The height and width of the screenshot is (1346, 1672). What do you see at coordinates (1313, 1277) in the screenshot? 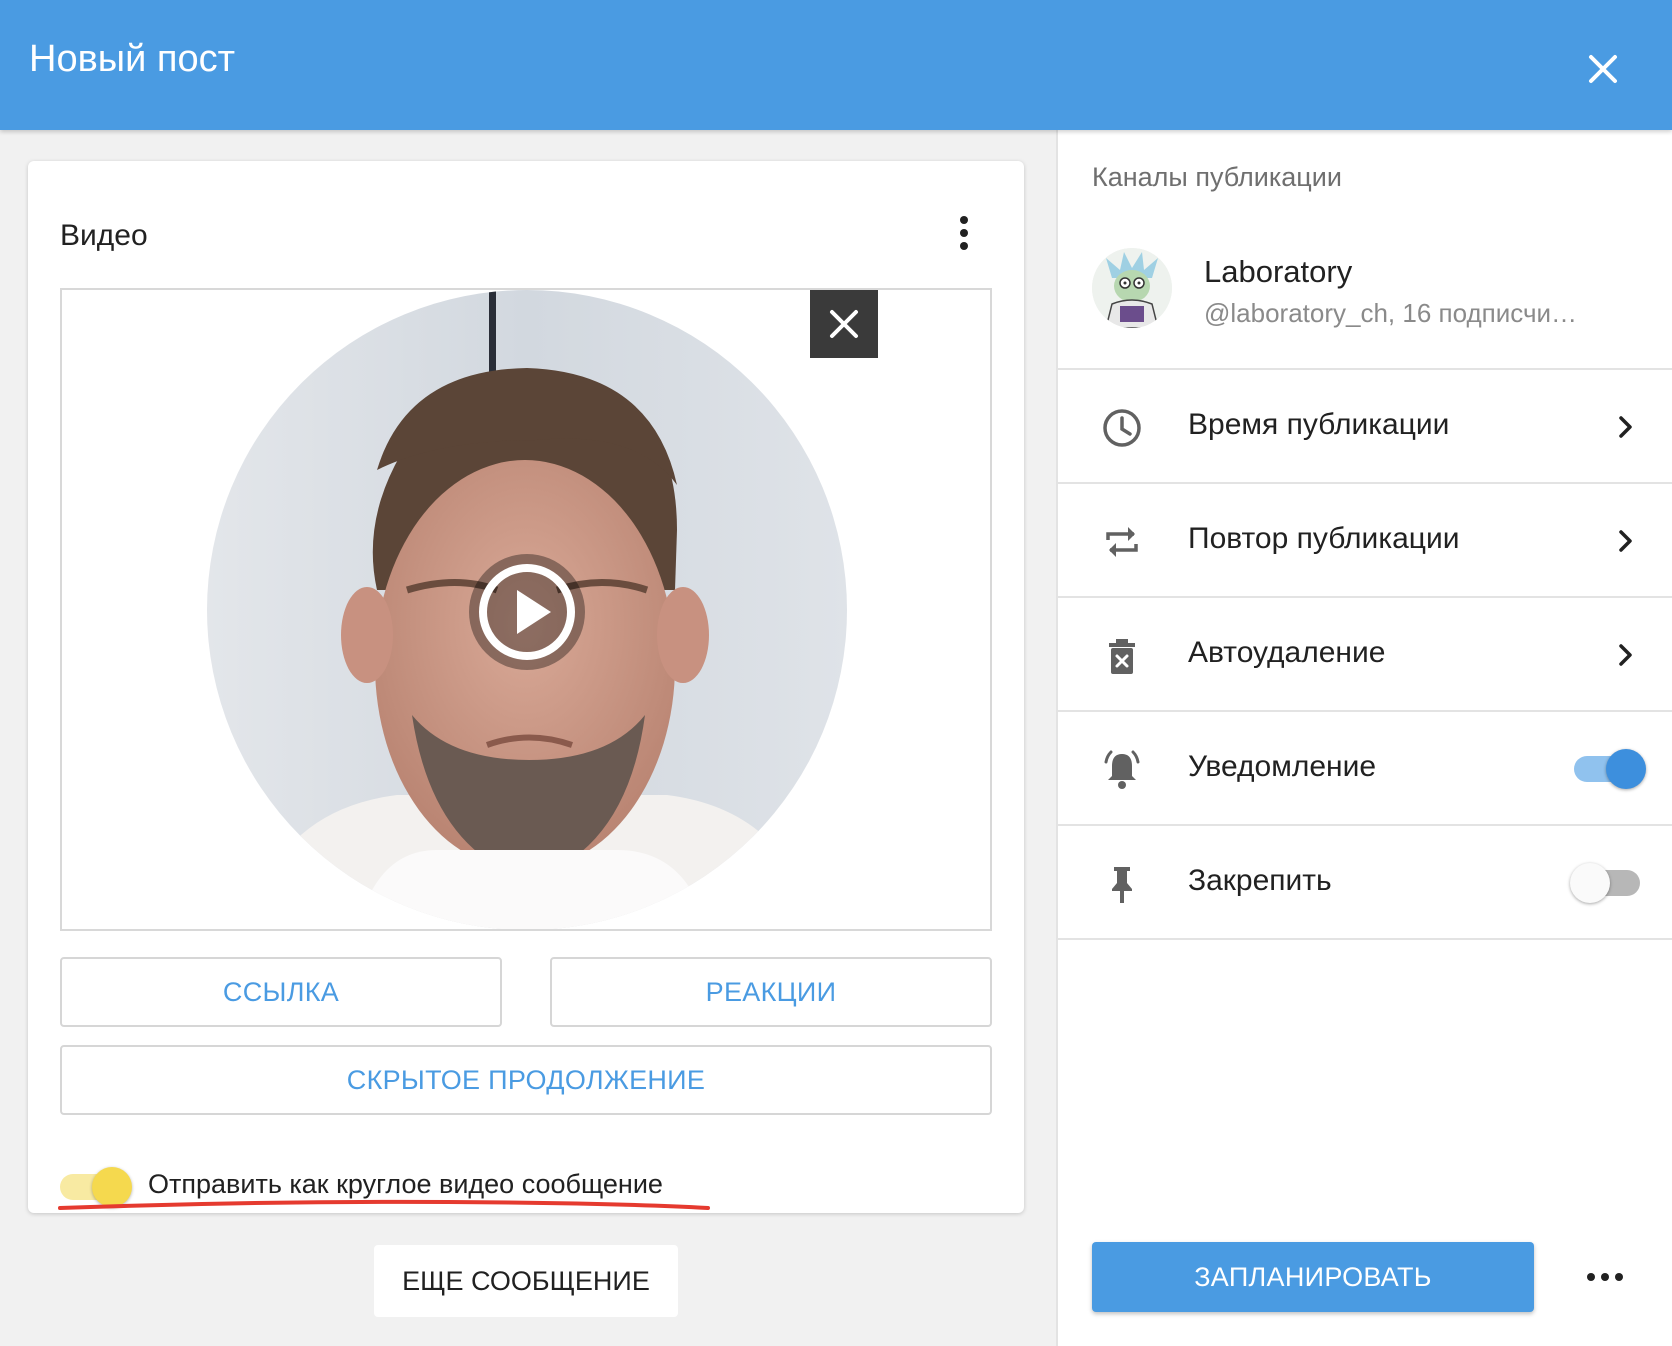
I see `schedule-button: ЗАПЛАНИРОВАТЬ` at bounding box center [1313, 1277].